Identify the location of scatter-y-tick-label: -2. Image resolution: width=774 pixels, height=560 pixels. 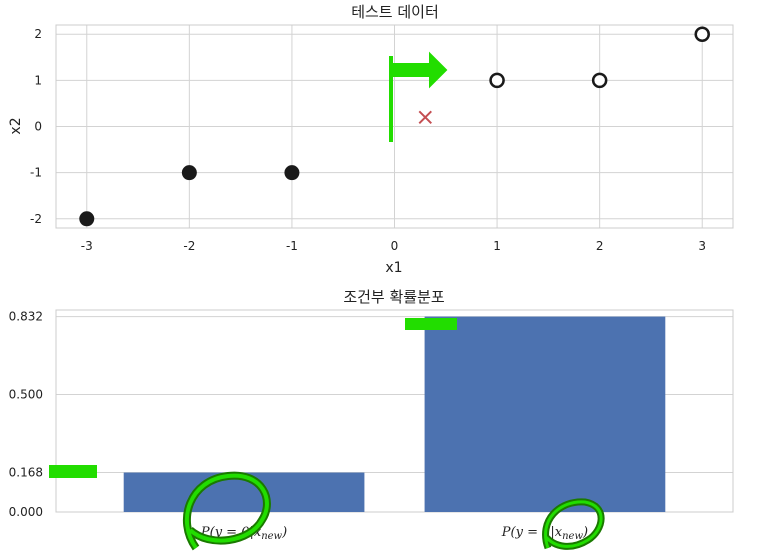
(36, 219).